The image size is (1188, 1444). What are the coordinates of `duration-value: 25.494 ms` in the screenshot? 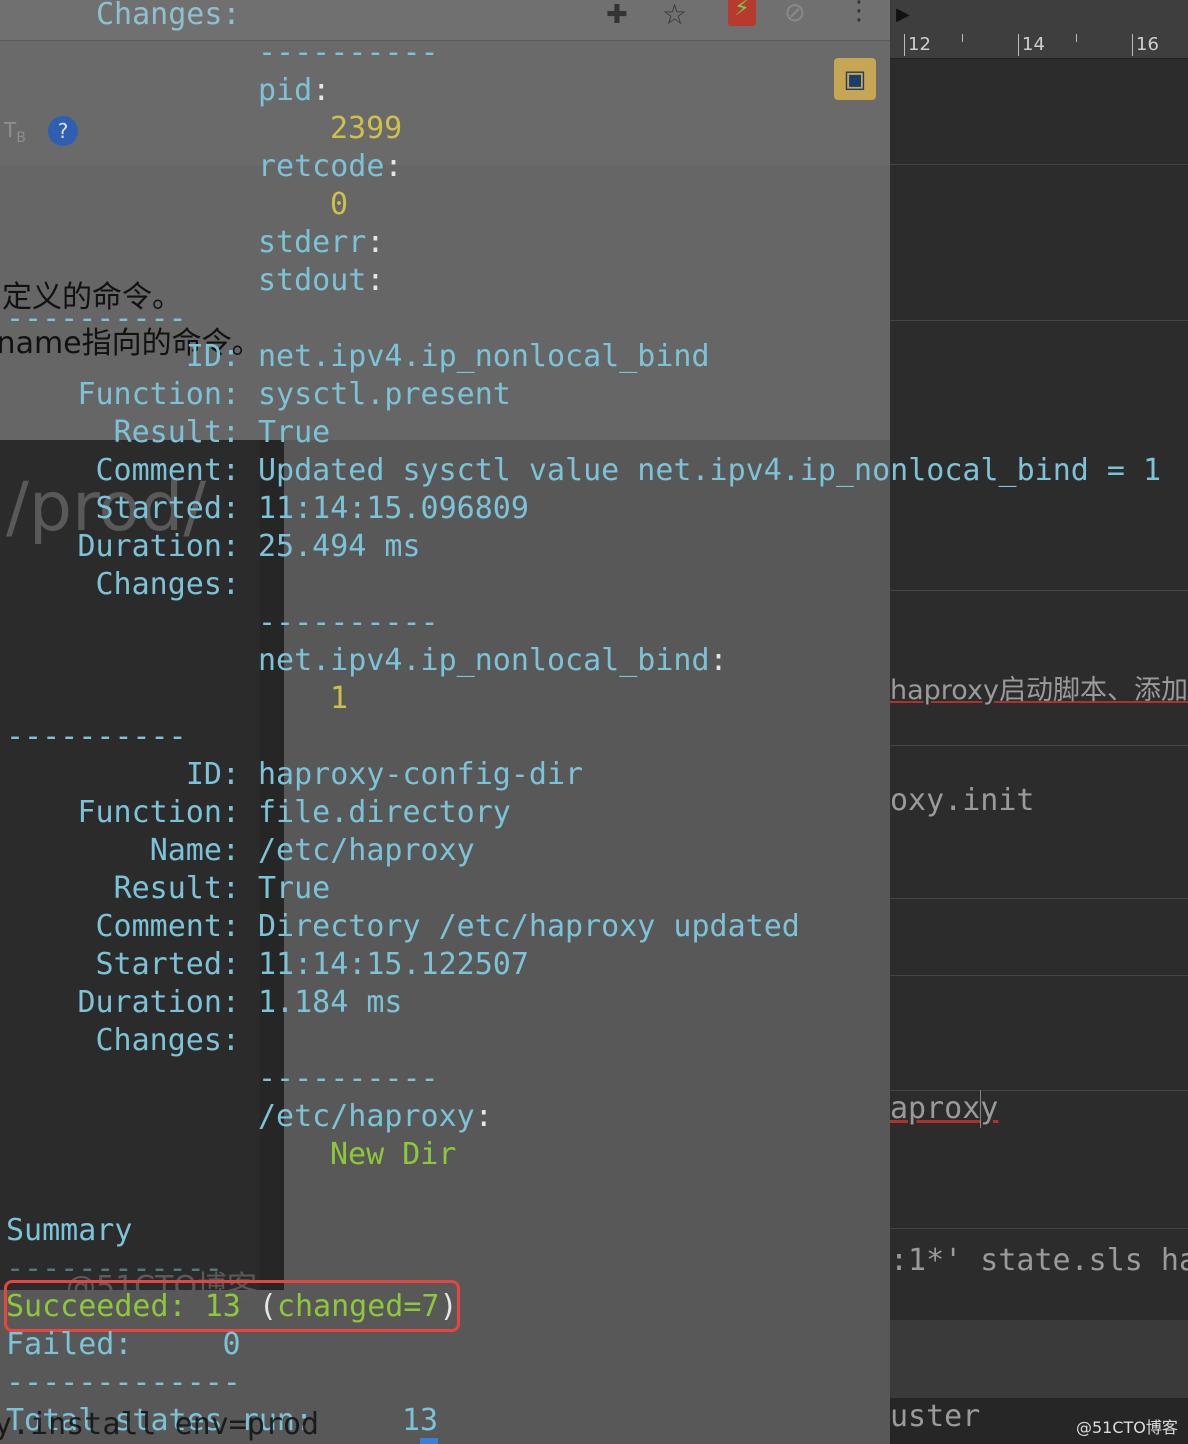 It's located at (339, 546).